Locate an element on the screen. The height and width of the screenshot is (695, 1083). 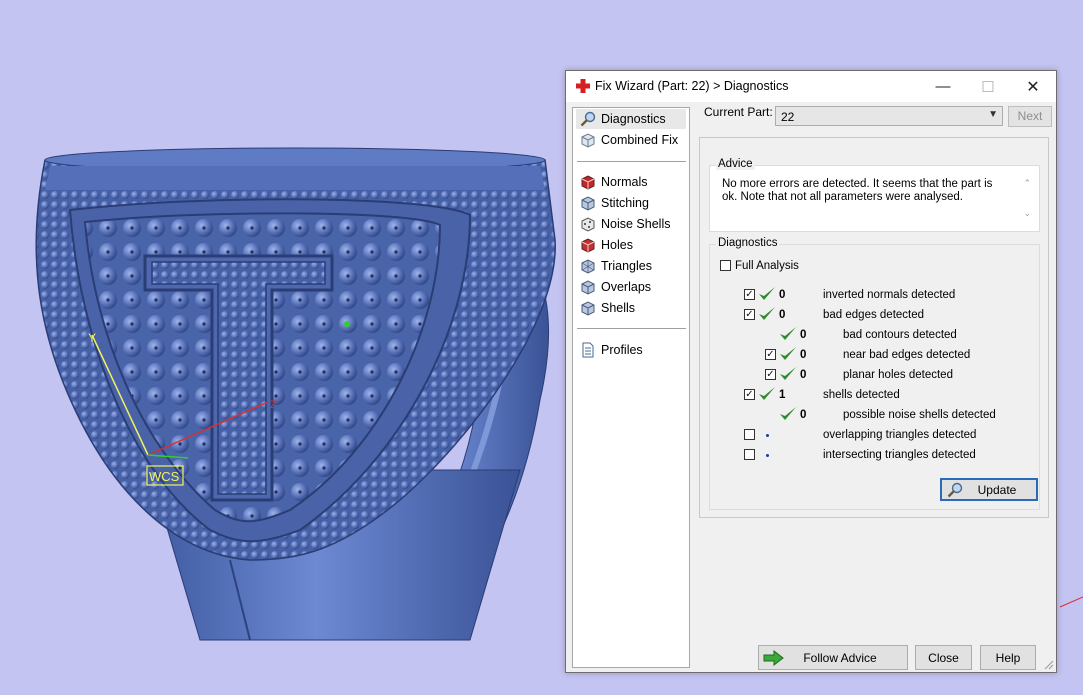
nav-item-noise-shells: Noise Shells is located at coordinates (631, 224).